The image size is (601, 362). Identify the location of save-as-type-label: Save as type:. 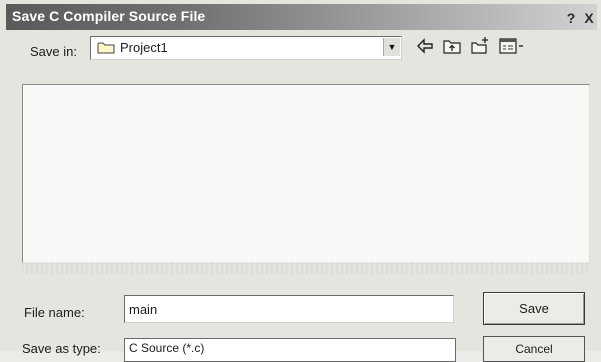
(61, 348).